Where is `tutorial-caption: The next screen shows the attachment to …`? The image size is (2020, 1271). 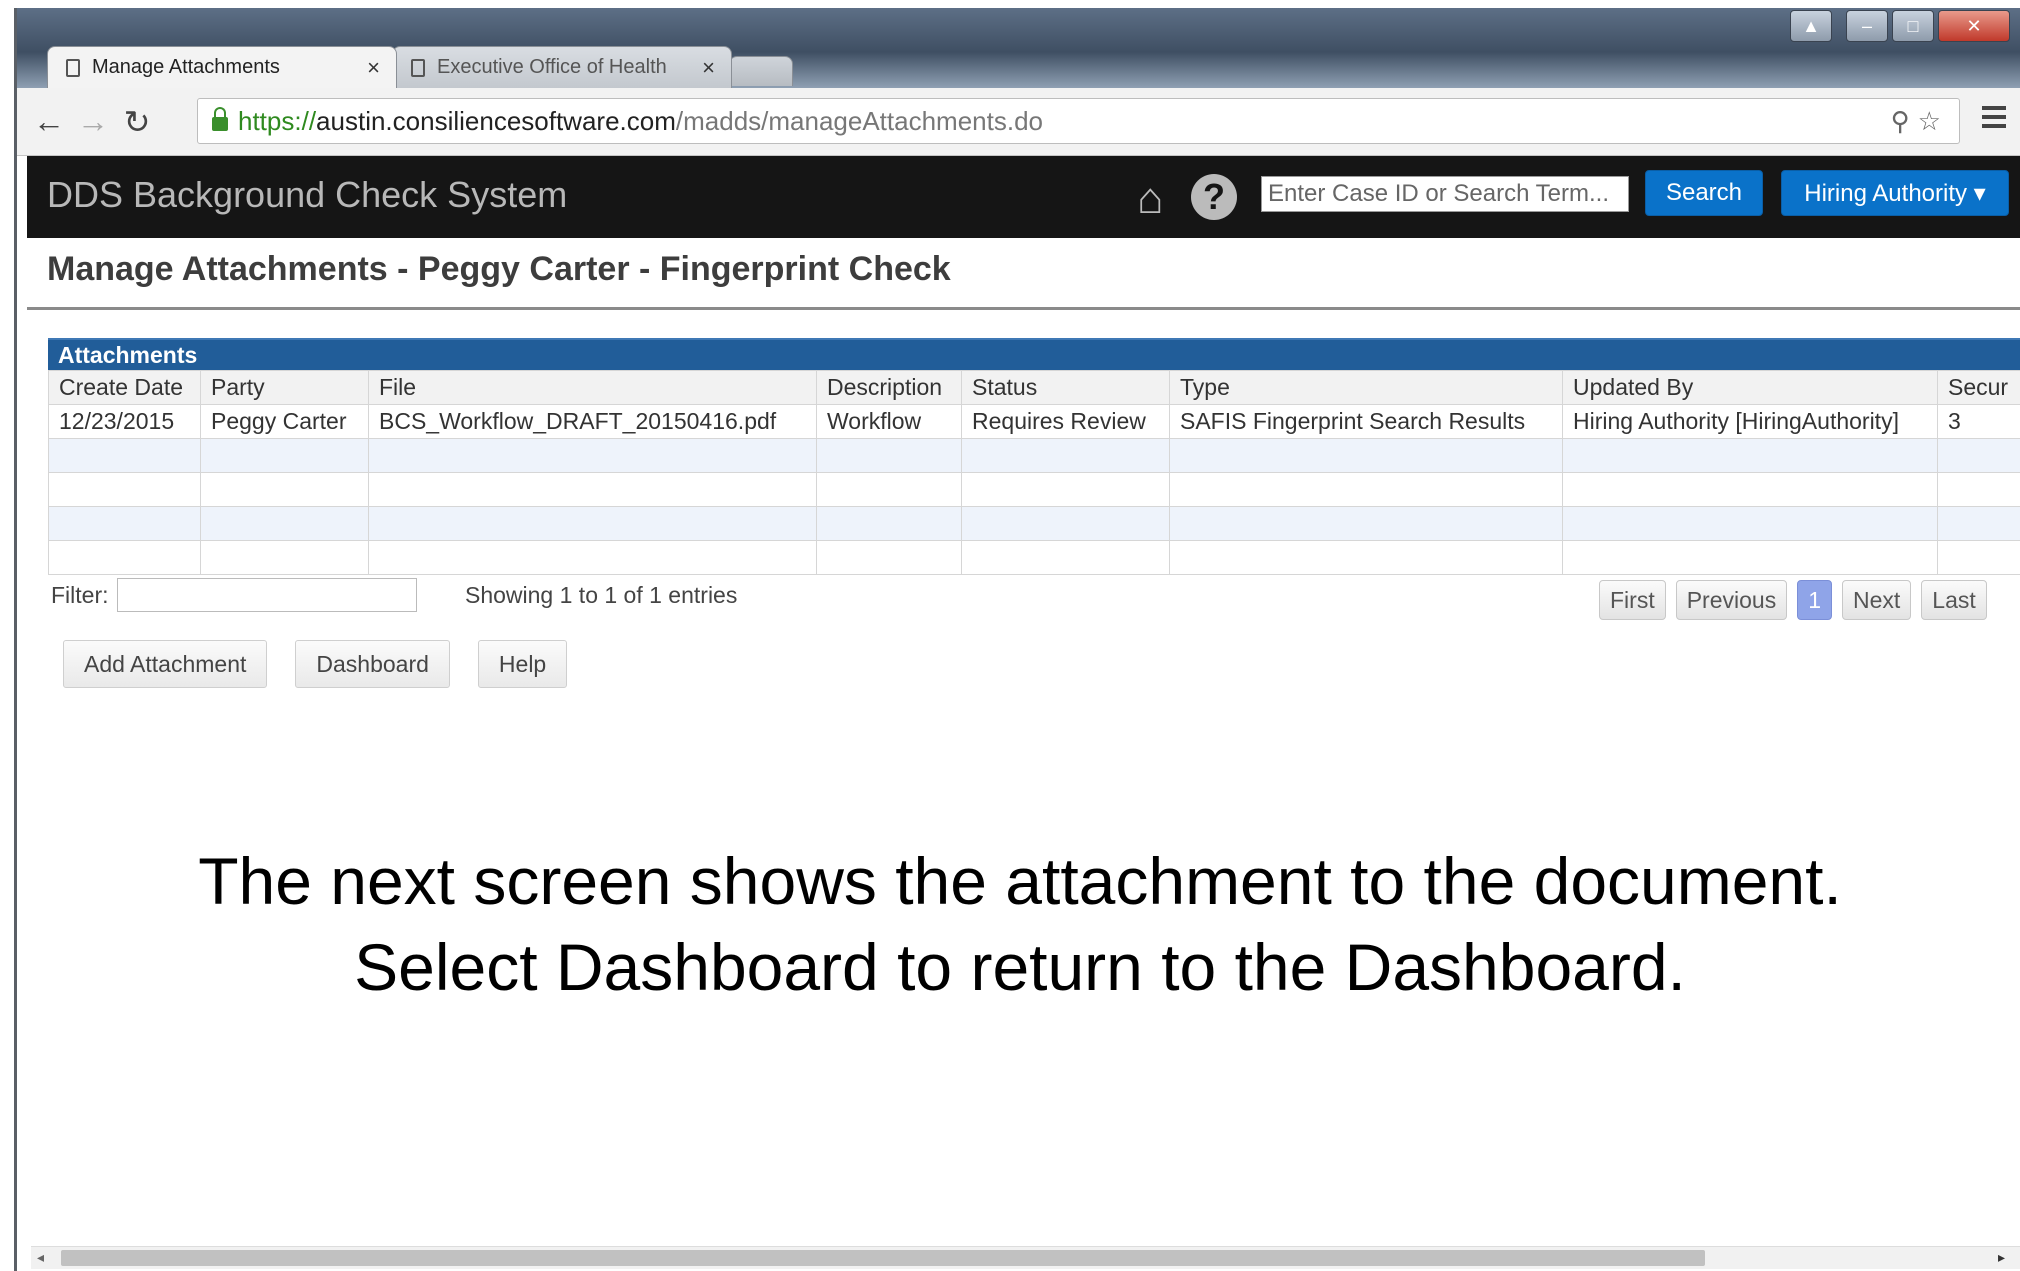 tutorial-caption: The next screen shows the attachment to … is located at coordinates (1018, 924).